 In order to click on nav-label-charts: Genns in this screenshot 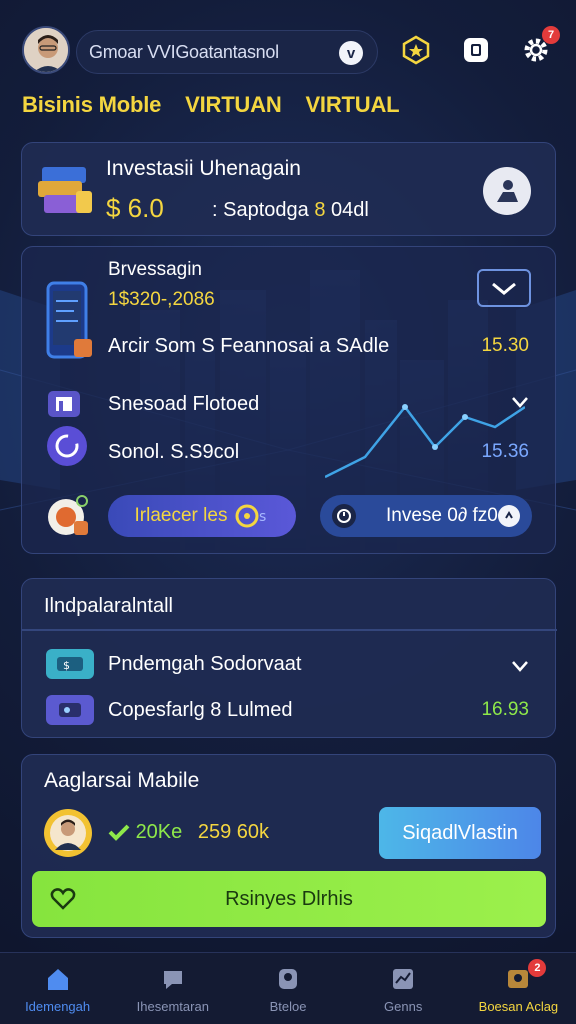, I will do `click(403, 1006)`.